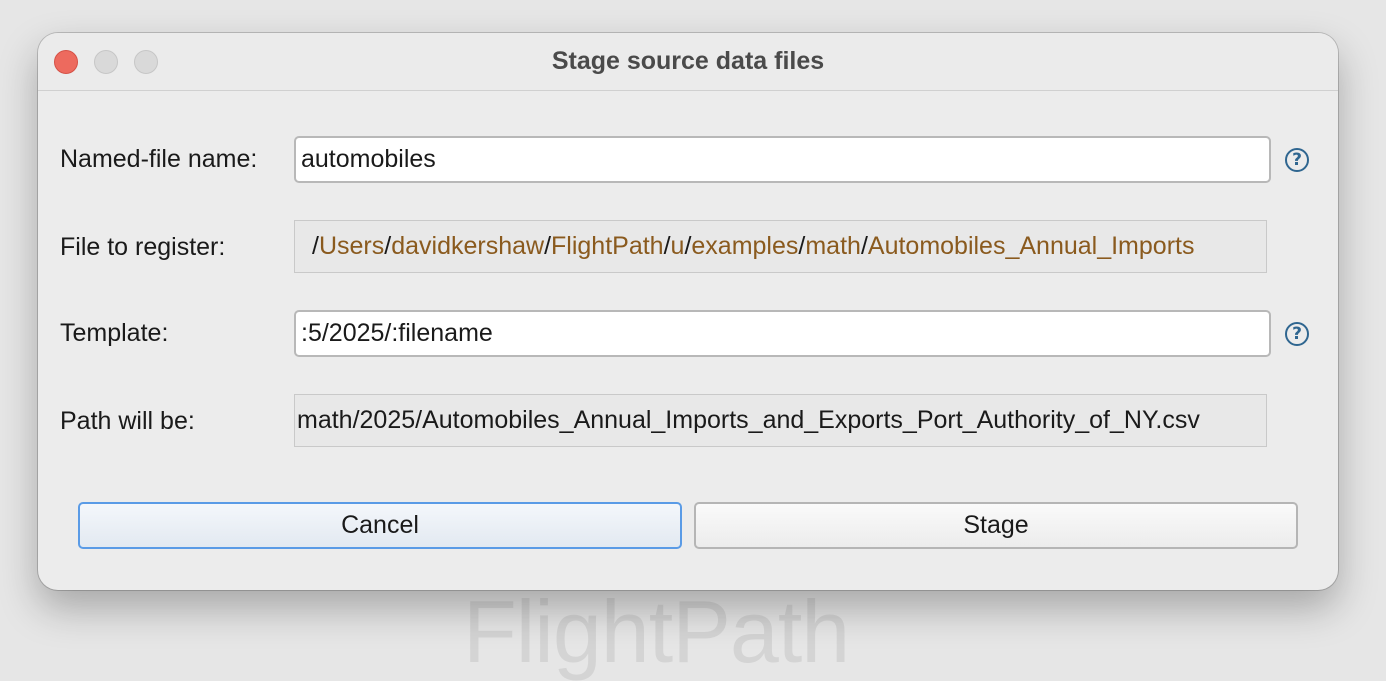  I want to click on dialog-title: Stage source data files, so click(688, 61).